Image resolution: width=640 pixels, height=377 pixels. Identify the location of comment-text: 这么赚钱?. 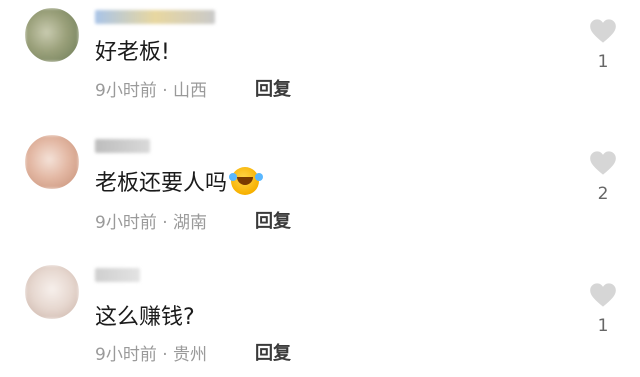
(145, 315).